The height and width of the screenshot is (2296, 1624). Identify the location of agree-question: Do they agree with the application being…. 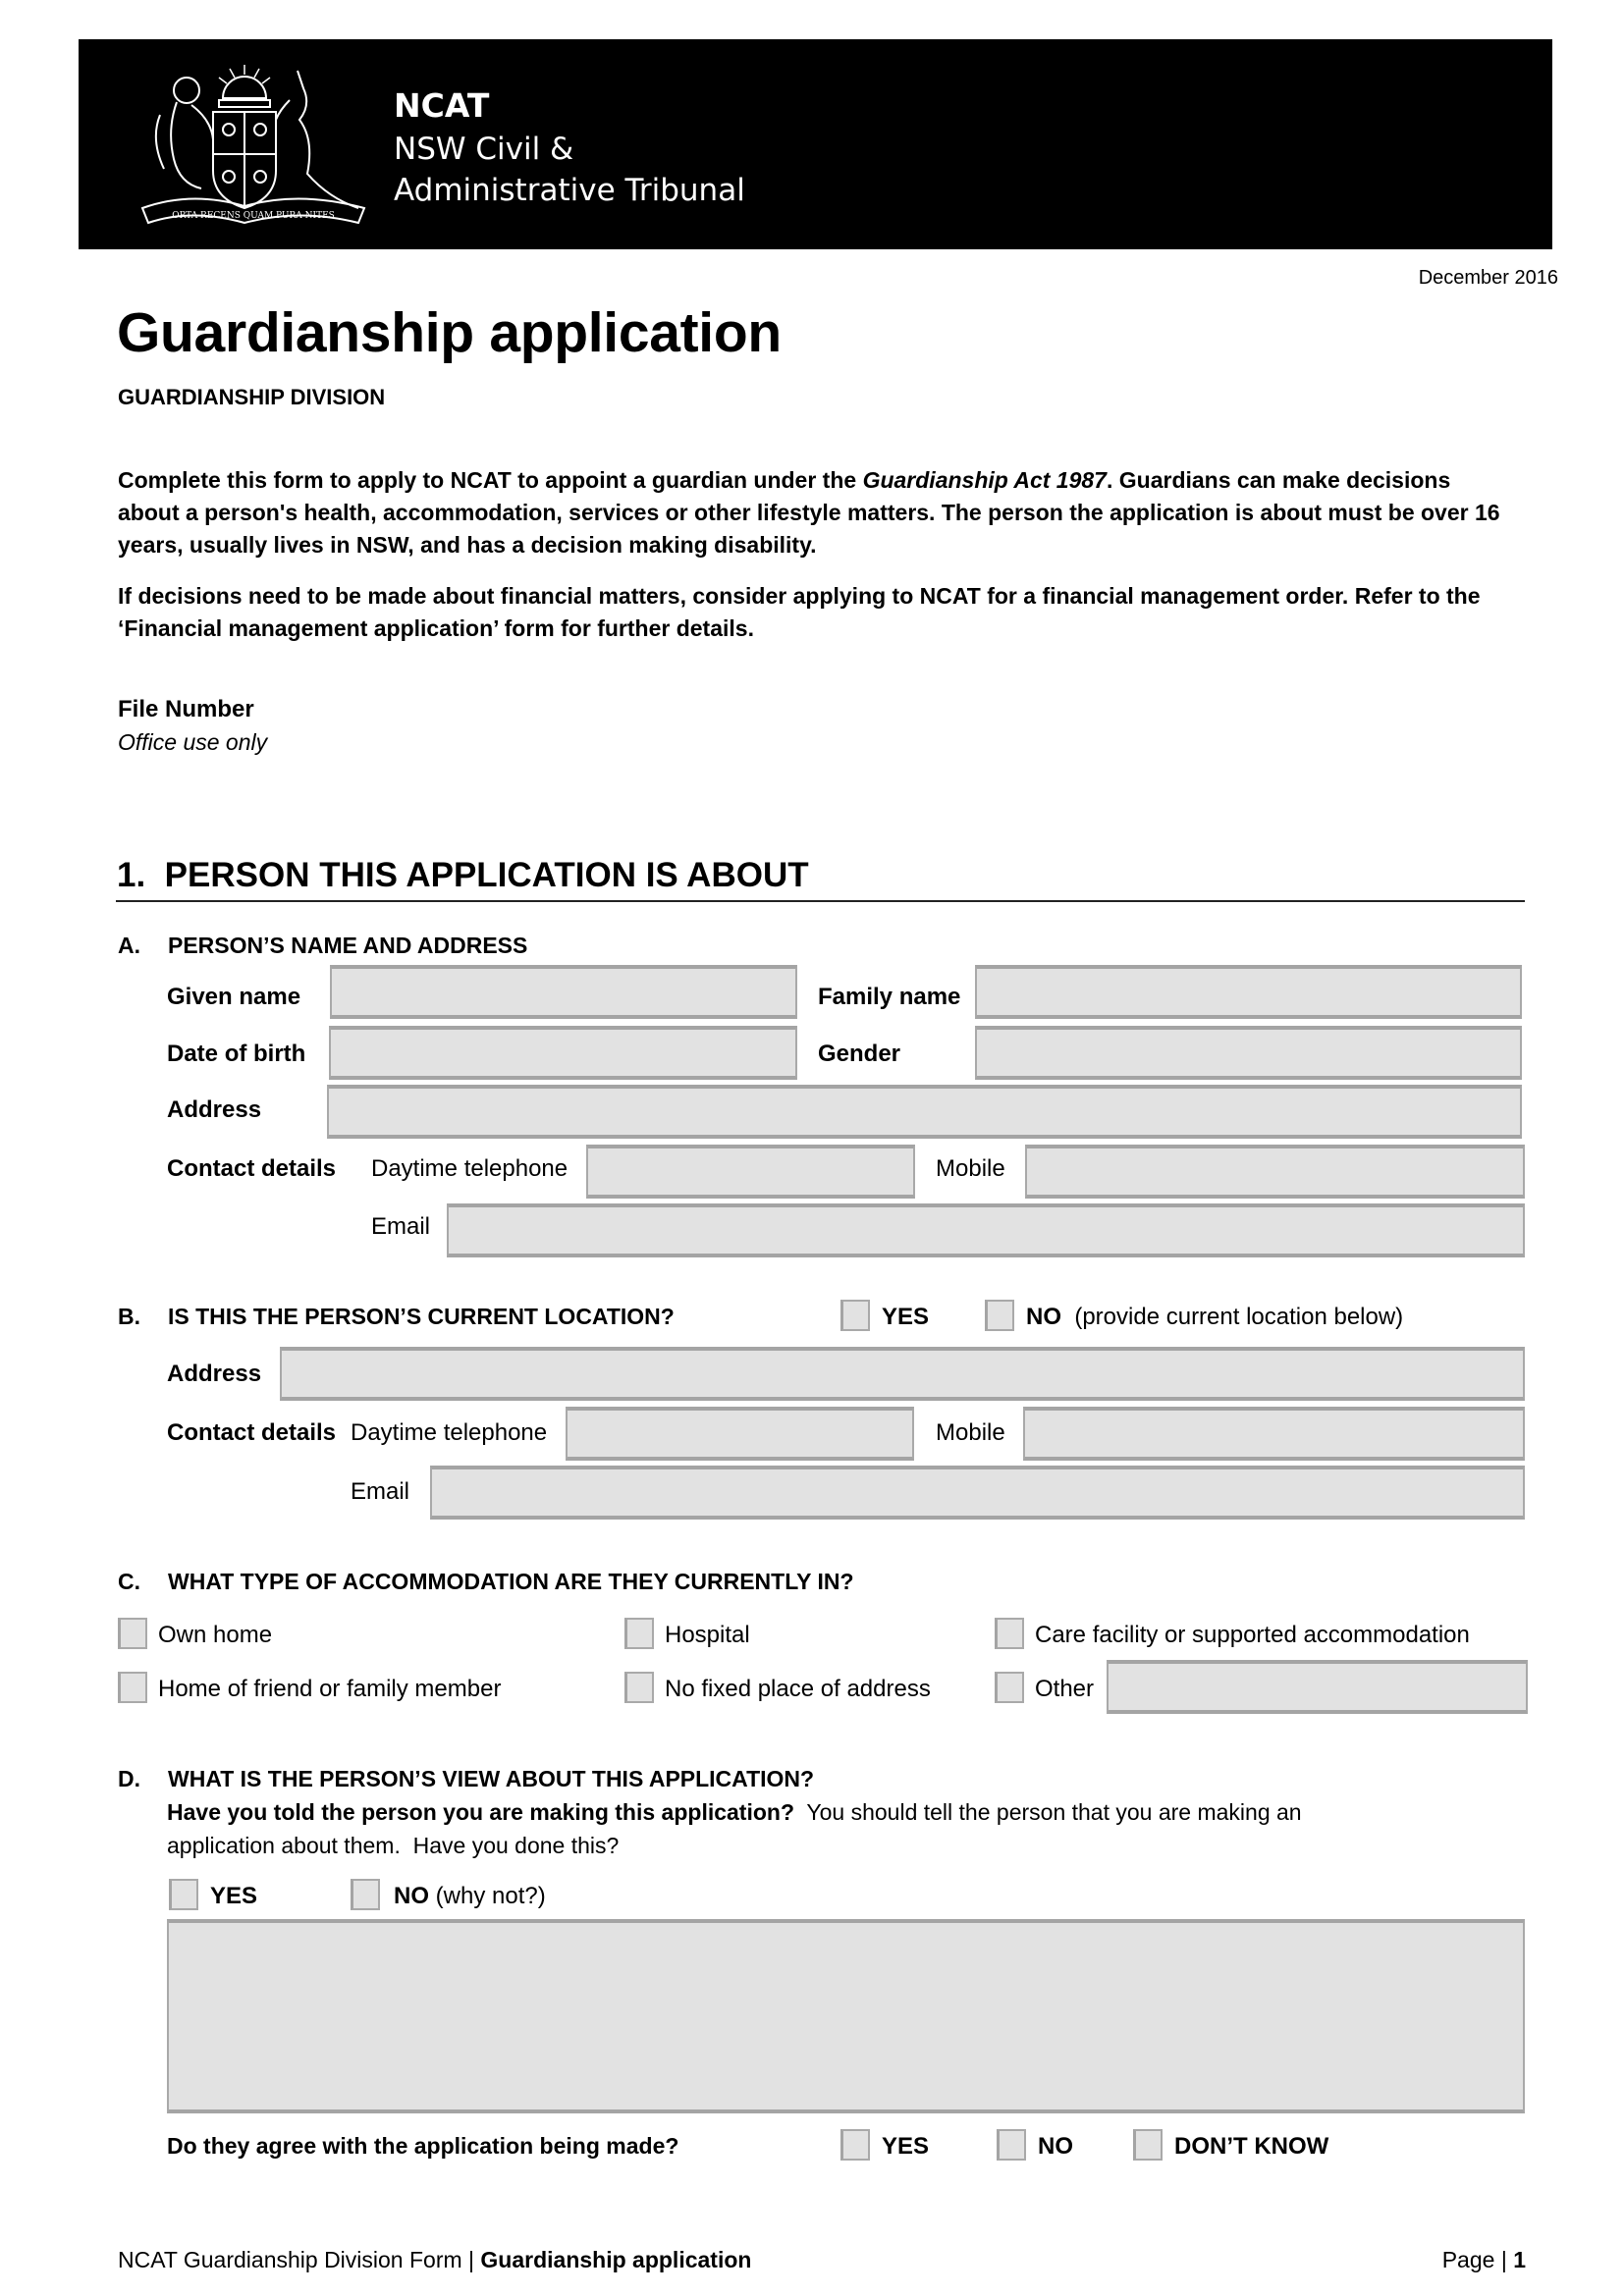
(423, 2146).